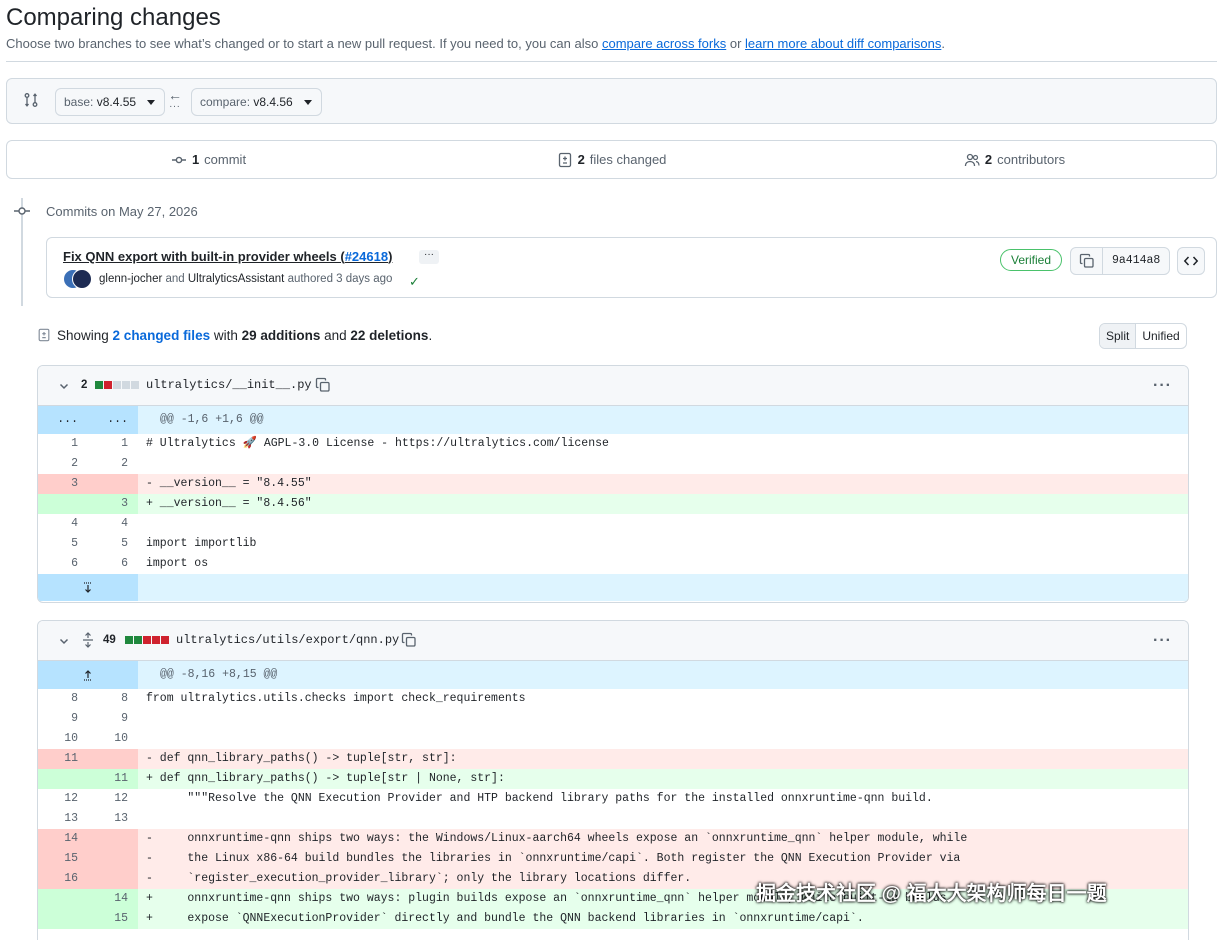 The width and height of the screenshot is (1217, 940). I want to click on expand-down-button, so click(88, 587).